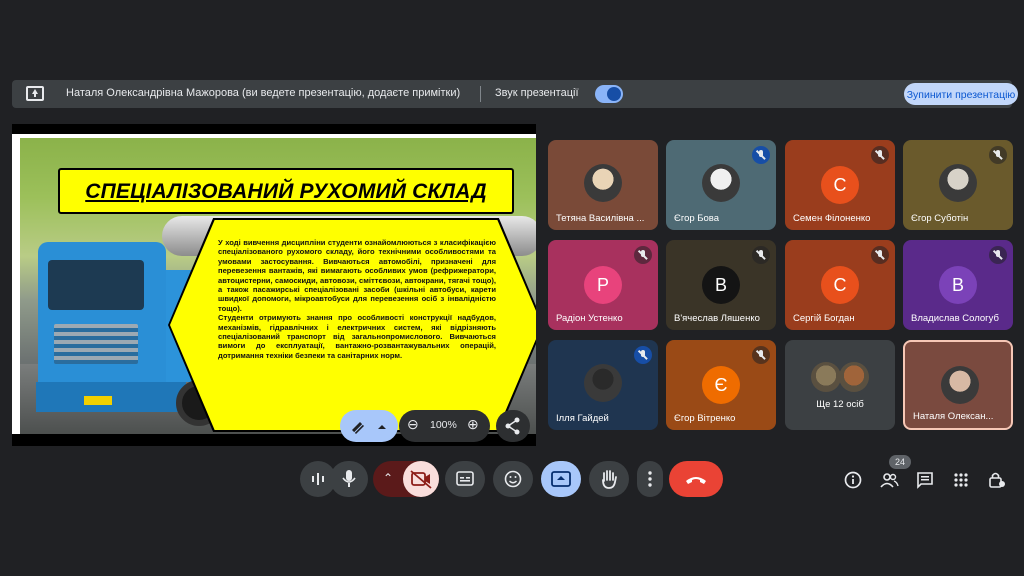 The width and height of the screenshot is (1024, 576). What do you see at coordinates (697, 218) in the screenshot?
I see `participant-name: Єгор Бова` at bounding box center [697, 218].